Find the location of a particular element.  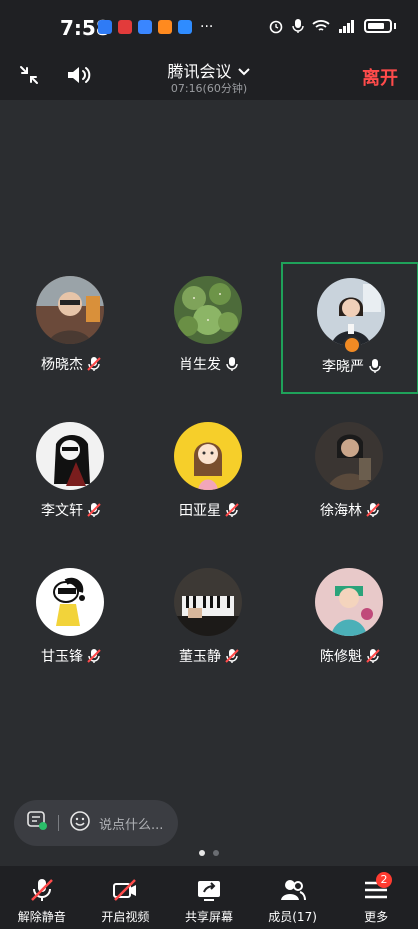

participant-tile: 徐海林 is located at coordinates (349, 474).